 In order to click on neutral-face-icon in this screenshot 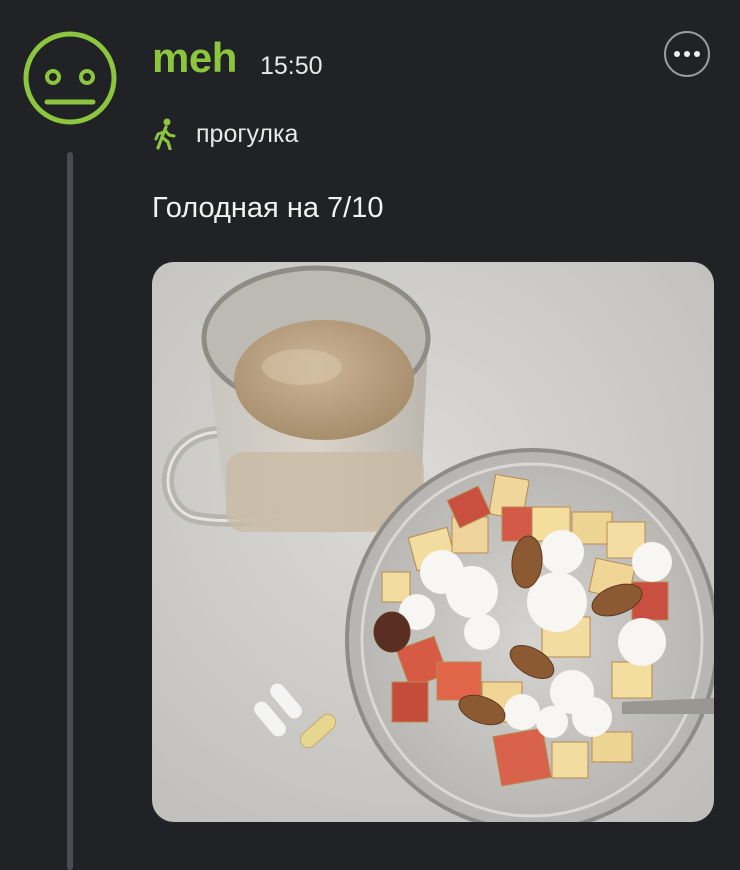, I will do `click(70, 78)`.